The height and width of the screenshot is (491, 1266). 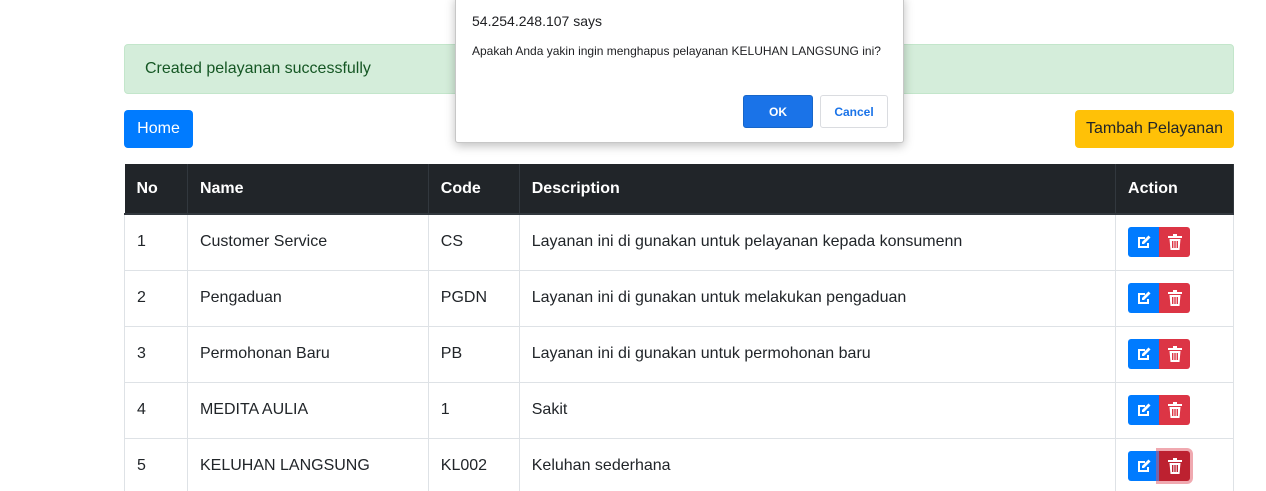 What do you see at coordinates (307, 242) in the screenshot?
I see `cell-name: Customer Service` at bounding box center [307, 242].